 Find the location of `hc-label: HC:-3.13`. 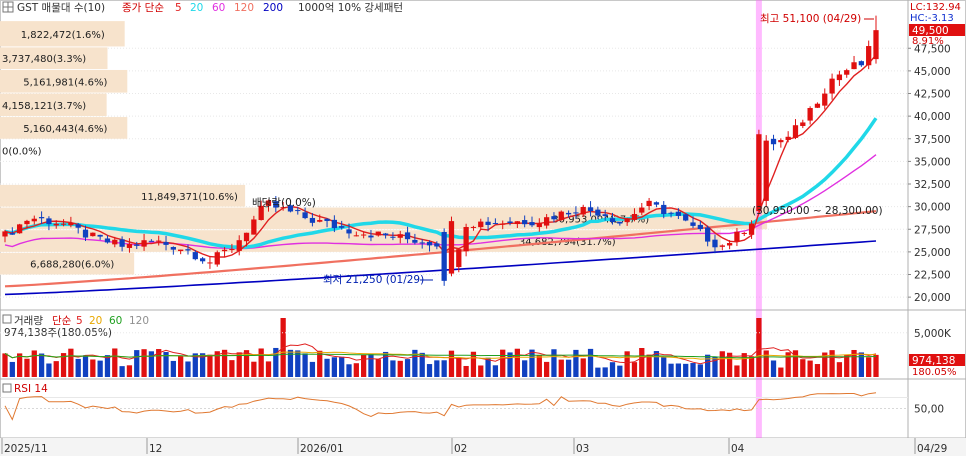

hc-label: HC:-3.13 is located at coordinates (932, 18).